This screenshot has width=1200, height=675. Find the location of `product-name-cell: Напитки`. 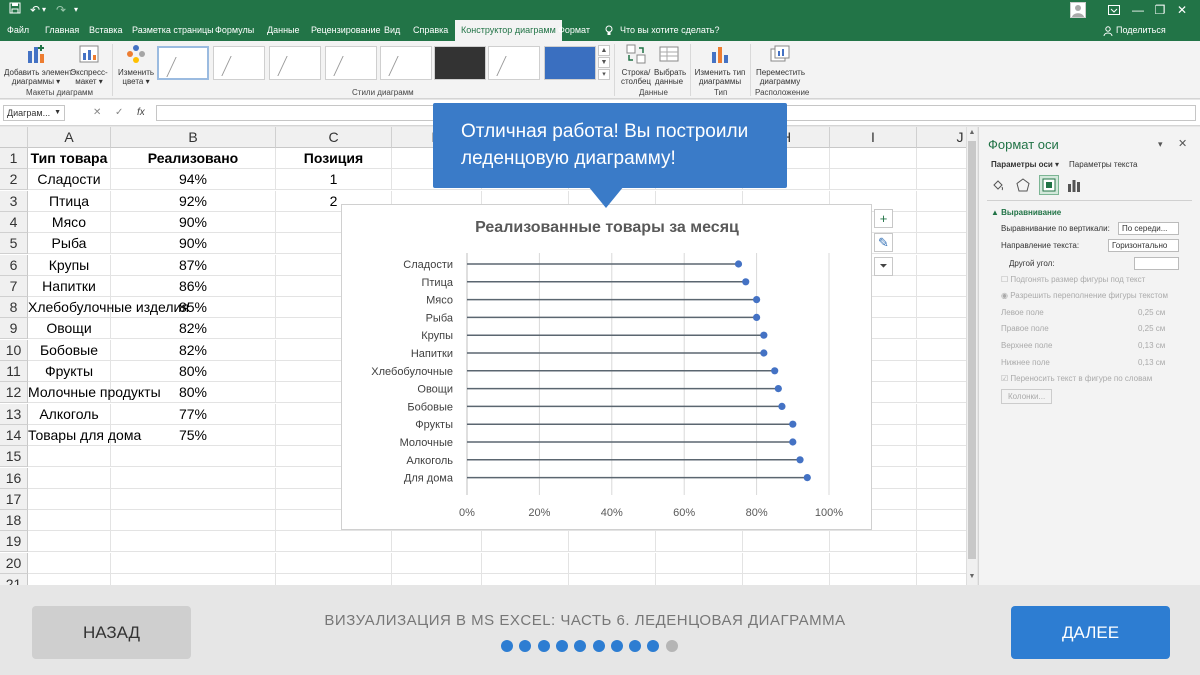

product-name-cell: Напитки is located at coordinates (69, 286).